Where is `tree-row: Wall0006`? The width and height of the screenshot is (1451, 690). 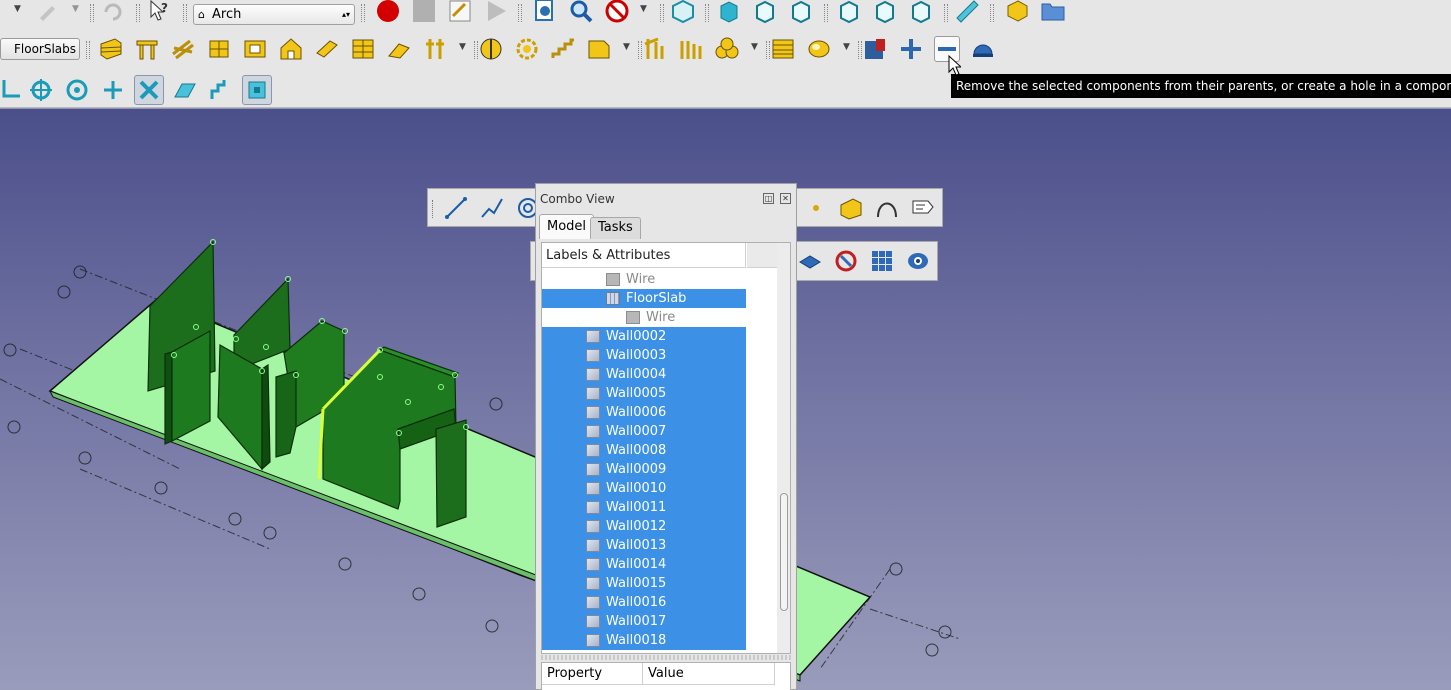
tree-row: Wall0006 is located at coordinates (644, 412).